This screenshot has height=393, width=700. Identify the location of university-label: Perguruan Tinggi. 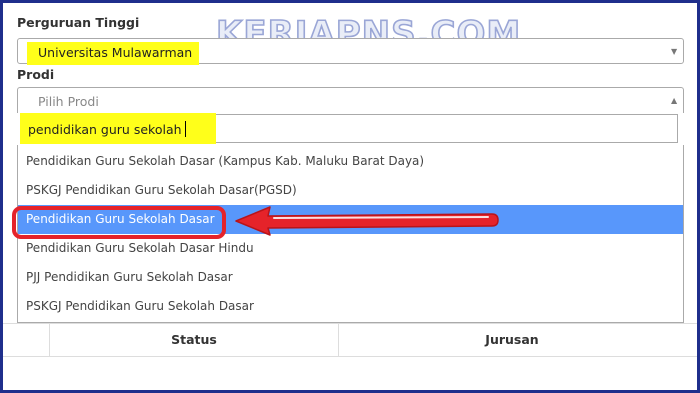
(78, 22).